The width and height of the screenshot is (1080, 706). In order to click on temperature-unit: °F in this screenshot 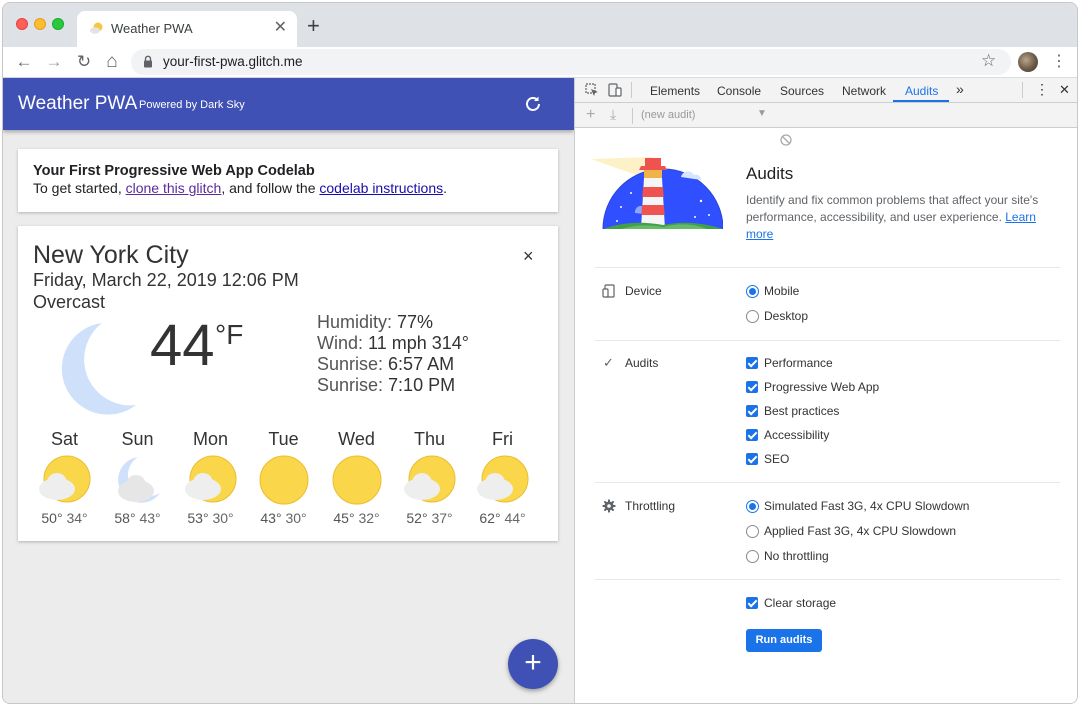, I will do `click(229, 334)`.